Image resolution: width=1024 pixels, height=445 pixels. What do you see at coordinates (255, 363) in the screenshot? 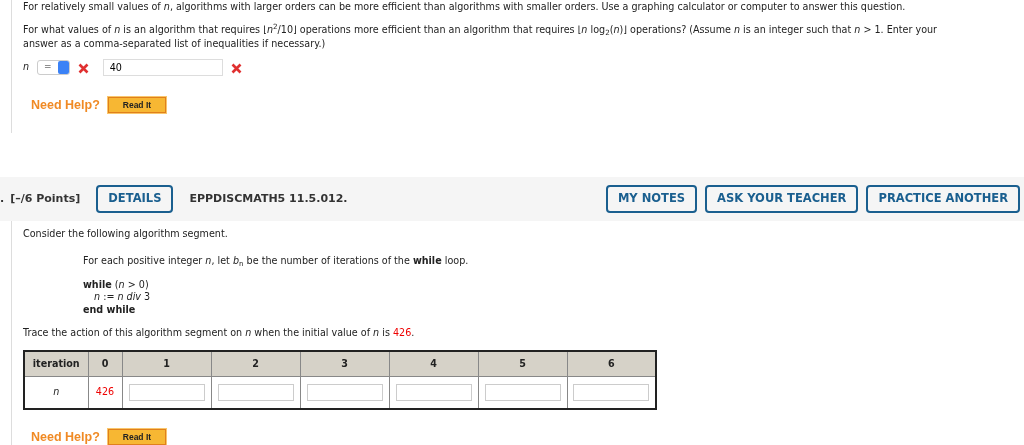
I see `column-header: 2` at bounding box center [255, 363].